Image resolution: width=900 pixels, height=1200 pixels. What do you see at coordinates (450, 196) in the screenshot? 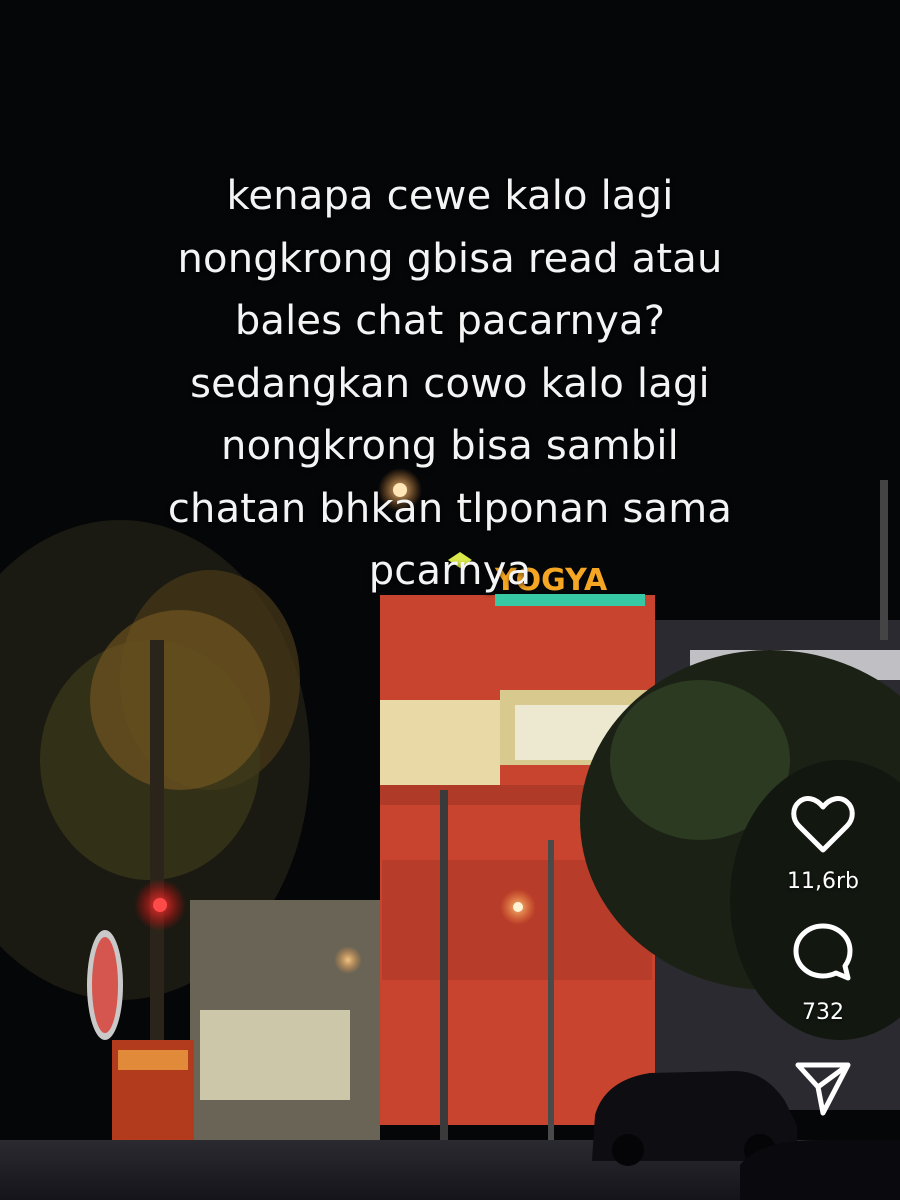
I see `caption-line: kenapa cewe kalo lagi` at bounding box center [450, 196].